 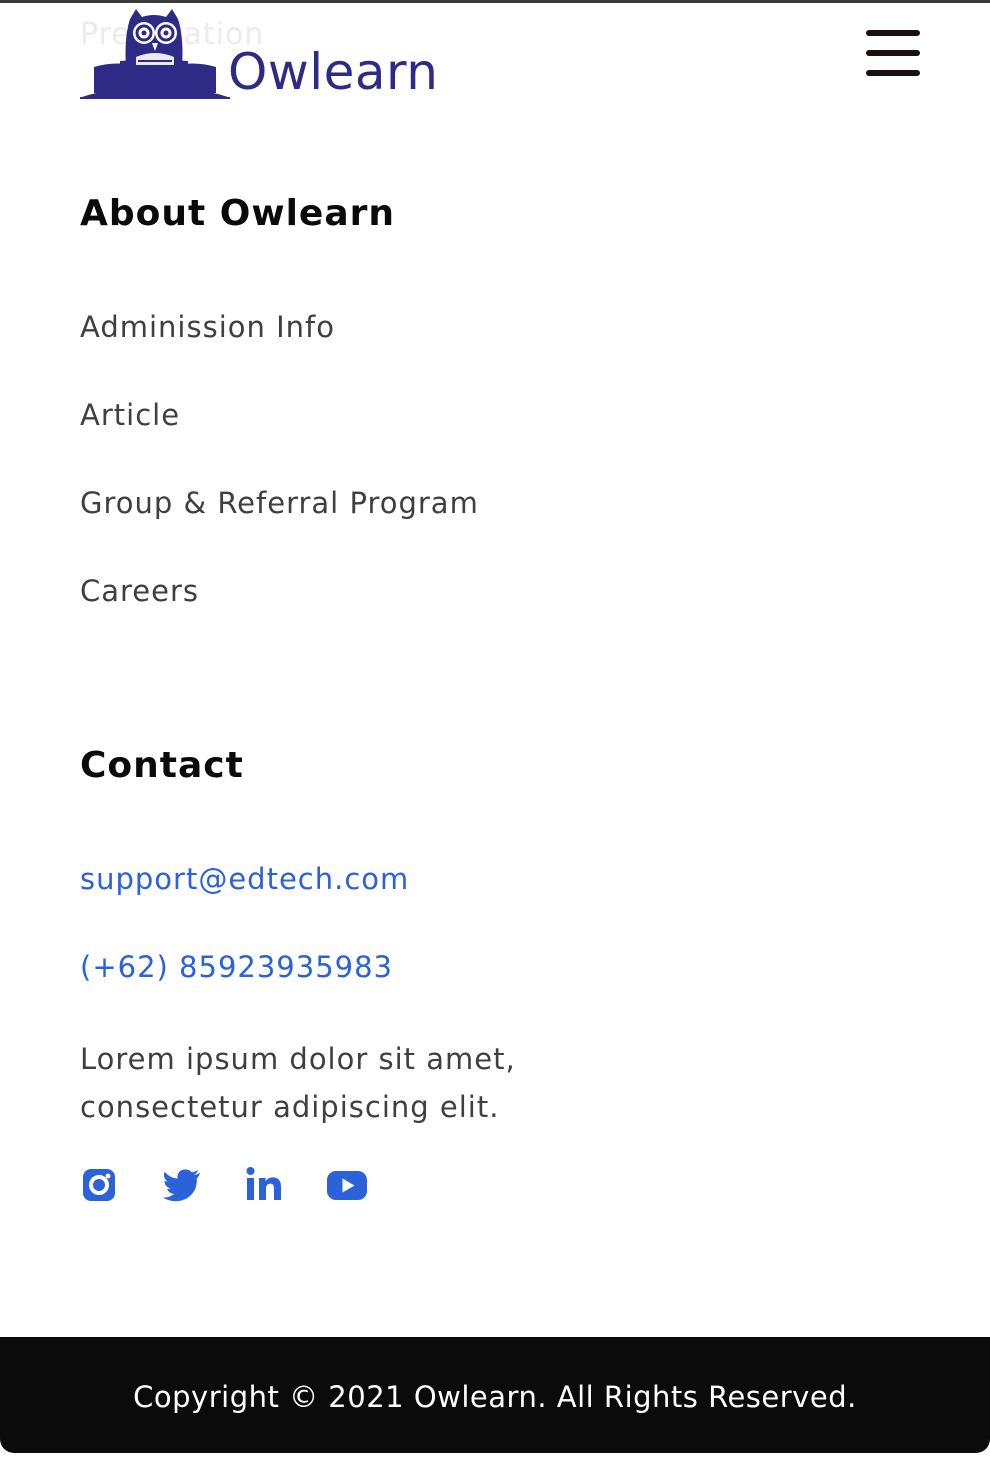 I want to click on hamburger-menu-button, so click(x=894, y=54).